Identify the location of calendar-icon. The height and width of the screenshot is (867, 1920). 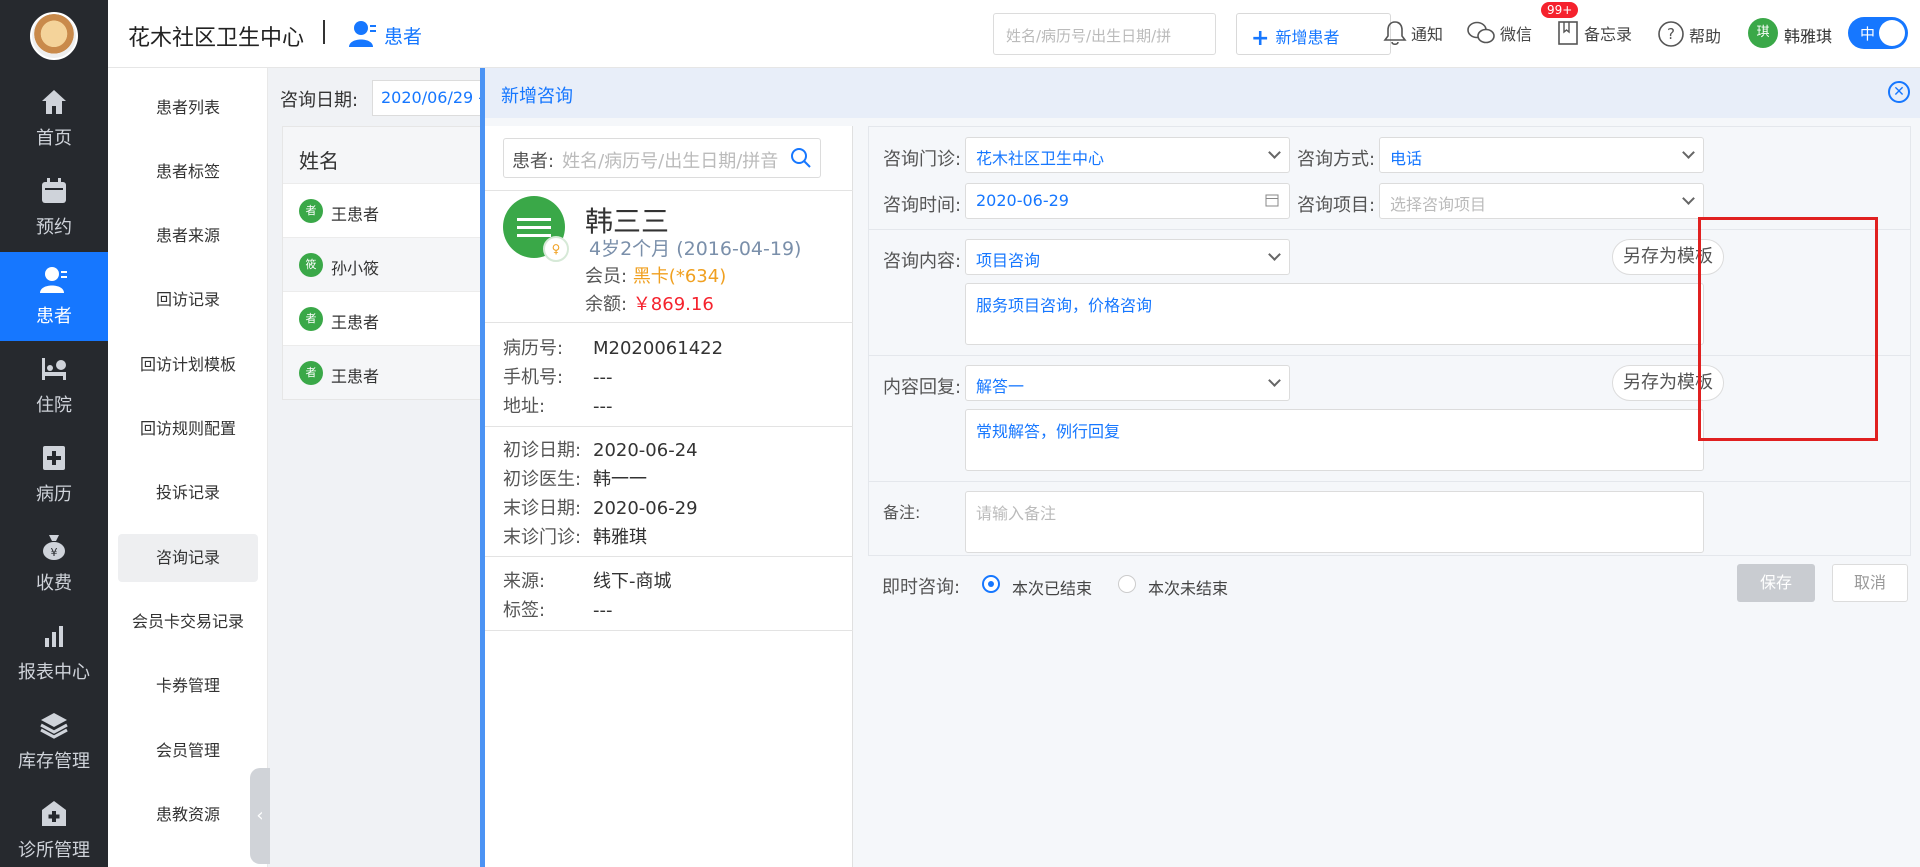
(1272, 200).